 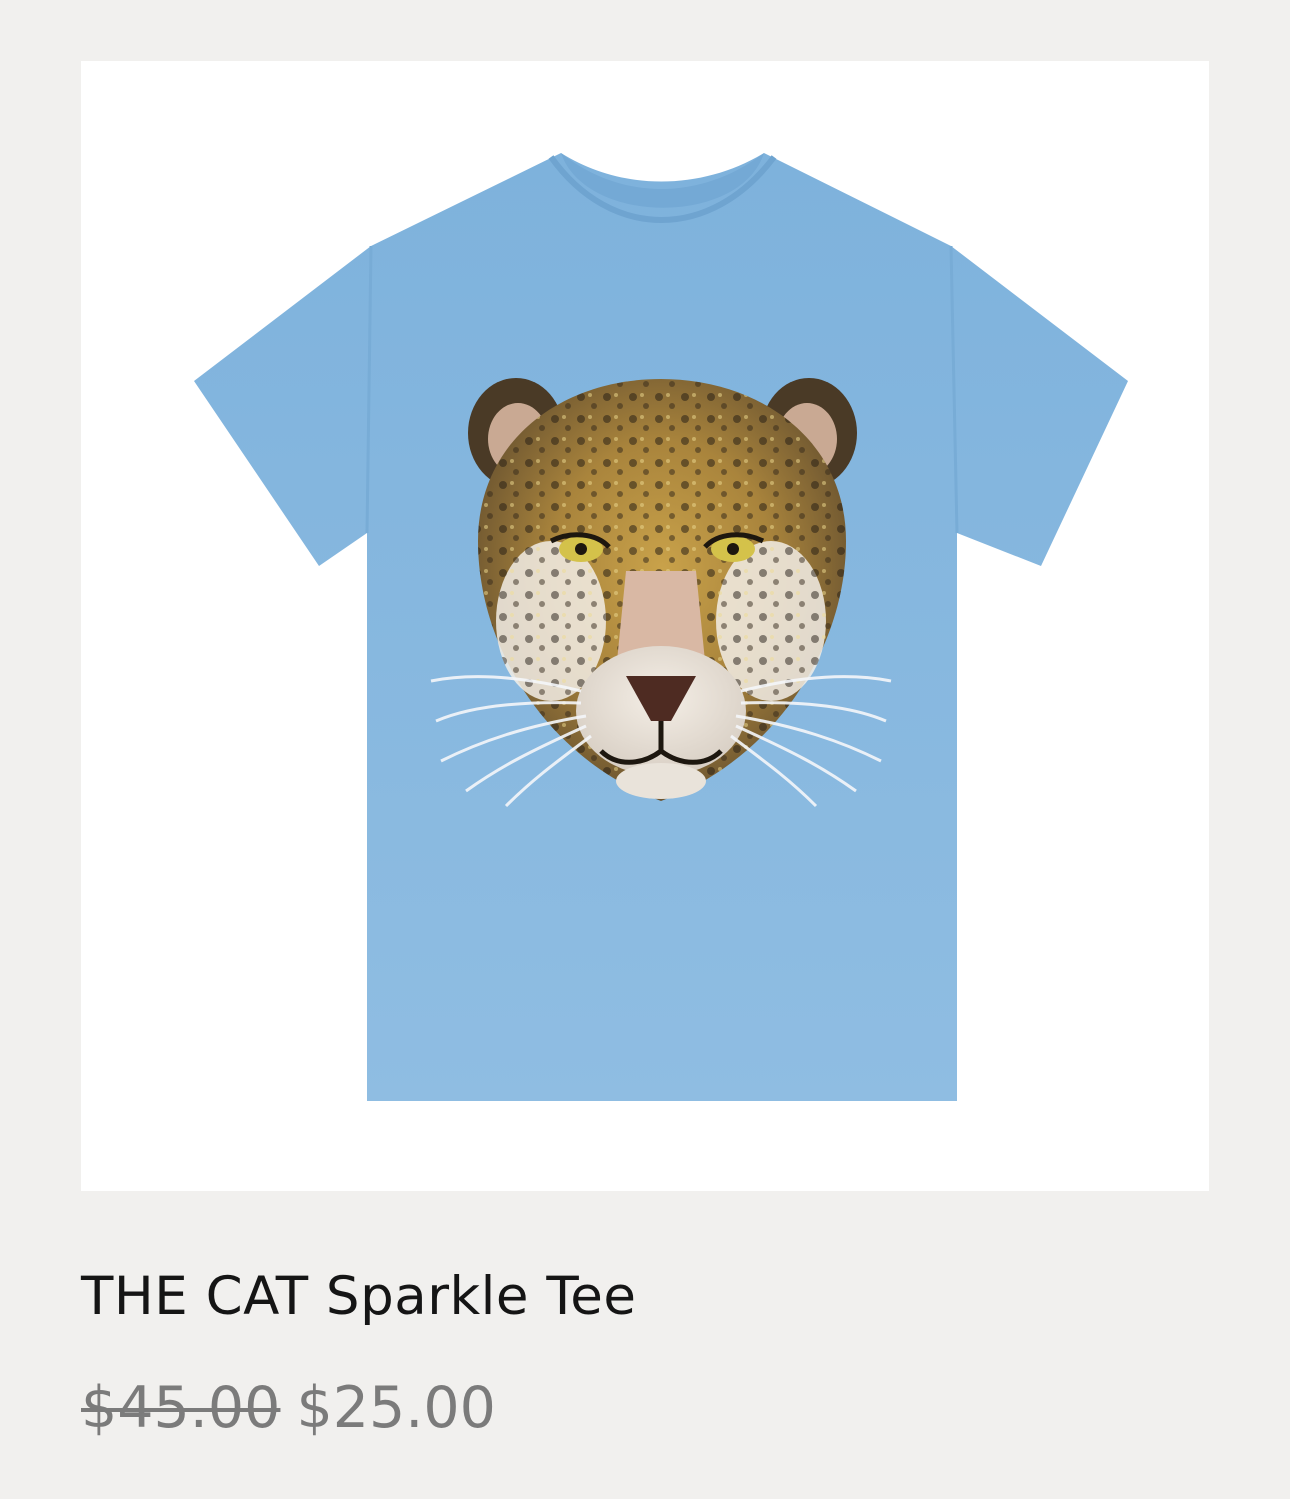 I want to click on sale-price: $25.00, so click(x=396, y=1408).